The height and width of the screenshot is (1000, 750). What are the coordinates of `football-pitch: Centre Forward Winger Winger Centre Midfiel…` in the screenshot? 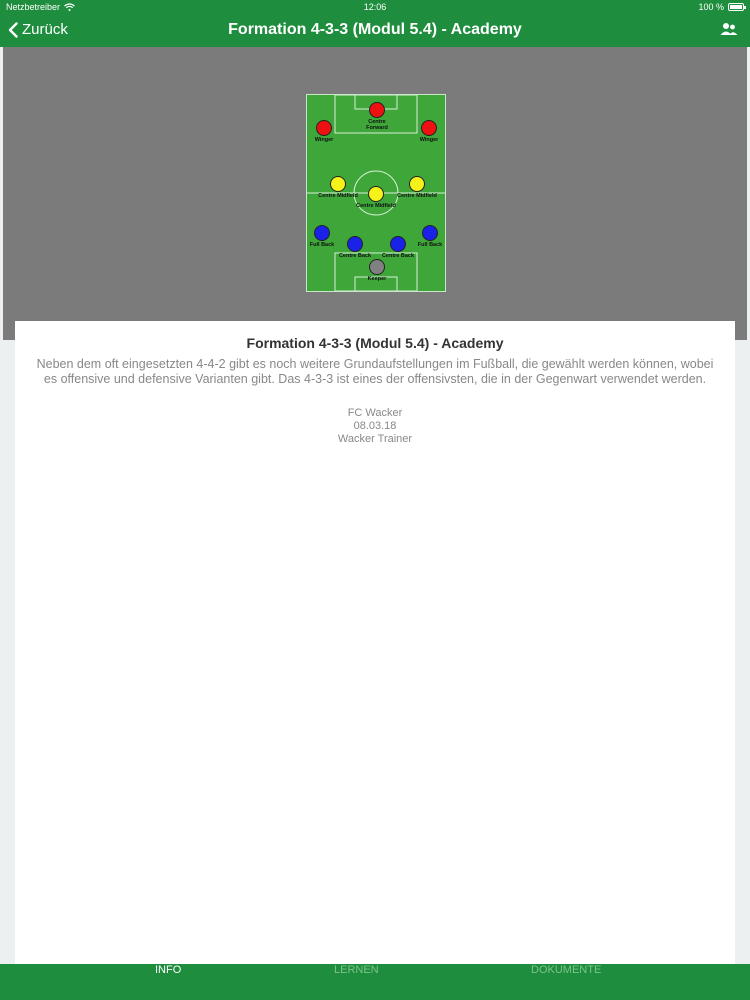 It's located at (376, 193).